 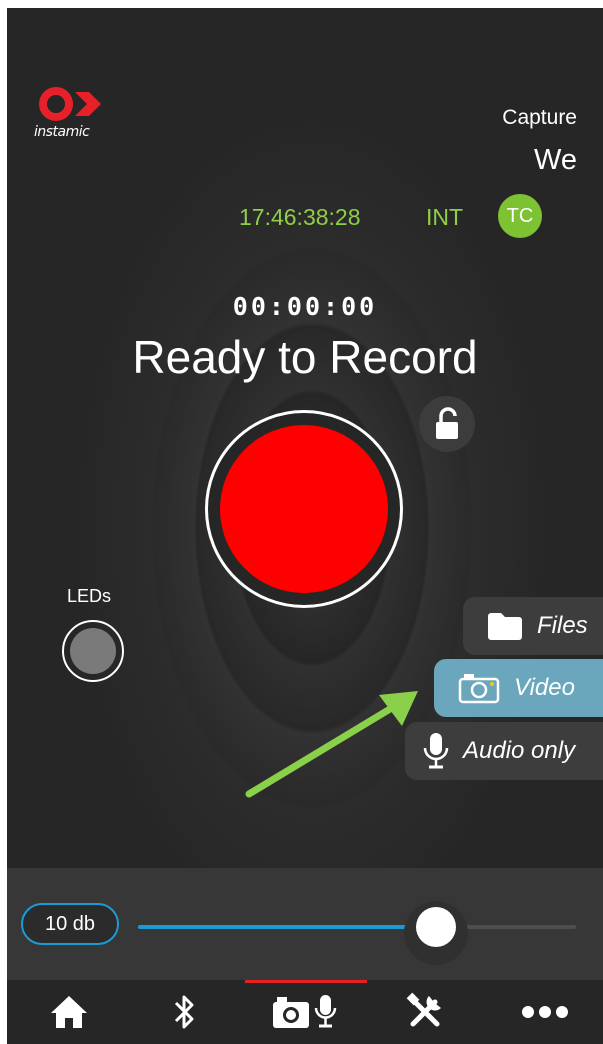 I want to click on nav-more, so click(x=545, y=1012).